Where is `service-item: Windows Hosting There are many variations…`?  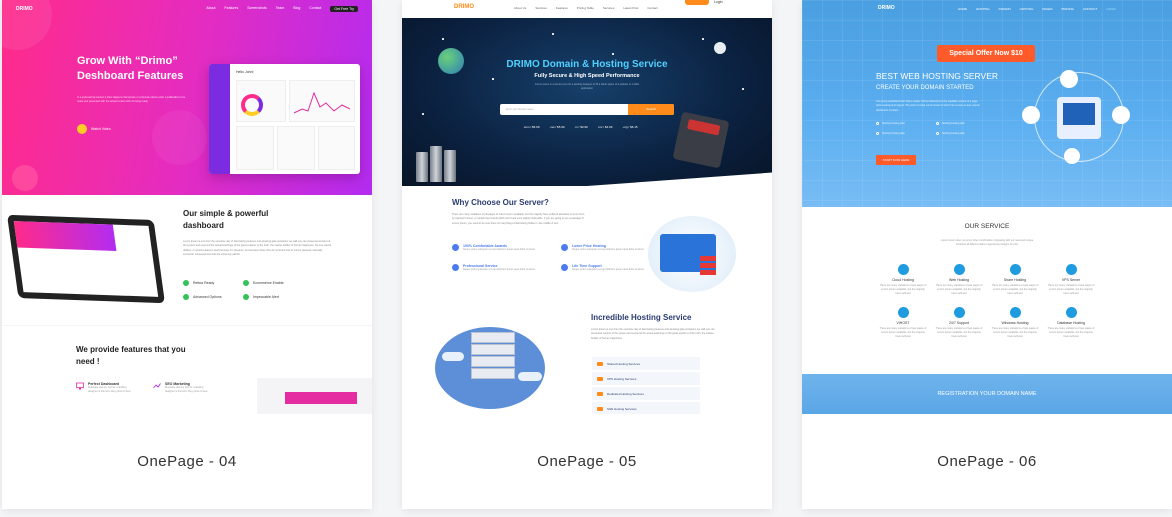 service-item: Windows Hosting There are many variations… is located at coordinates (1015, 323).